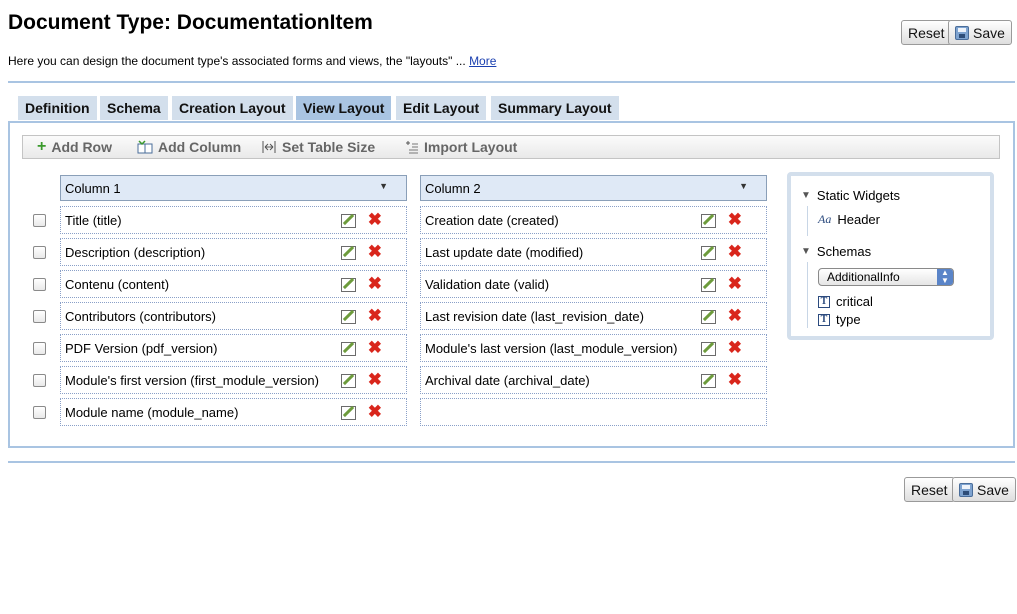 This screenshot has height=614, width=1017. I want to click on reset-button-bottom: Reset, so click(929, 489).